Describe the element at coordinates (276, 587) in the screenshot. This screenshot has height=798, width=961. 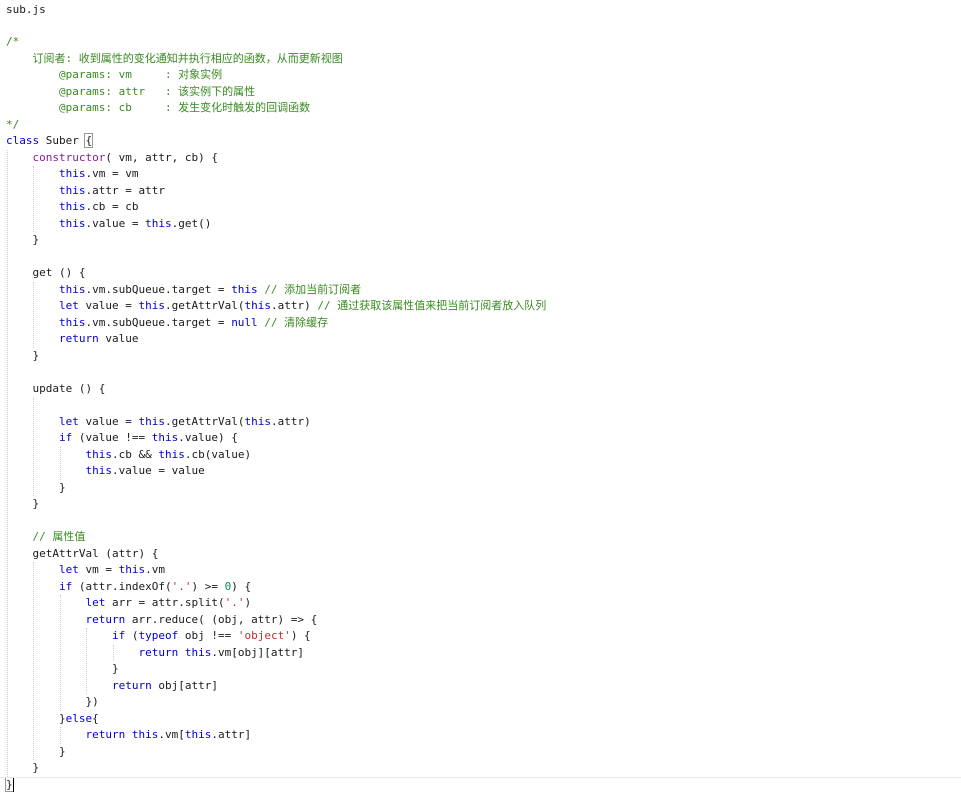
I see `code-line: if (attr.indexOf('.') >= 0) {` at that location.